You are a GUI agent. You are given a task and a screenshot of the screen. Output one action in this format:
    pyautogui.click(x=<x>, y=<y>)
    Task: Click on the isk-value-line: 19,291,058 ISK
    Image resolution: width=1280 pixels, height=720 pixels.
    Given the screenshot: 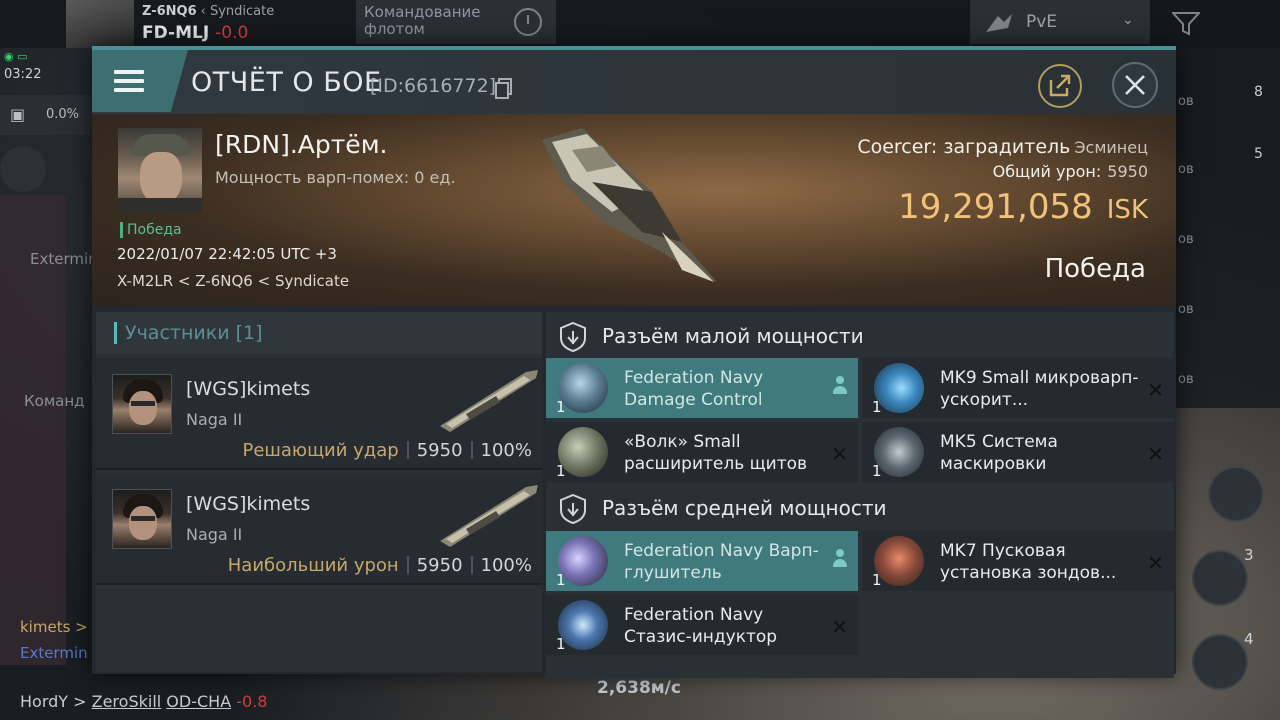 What is the action you would take?
    pyautogui.click(x=1002, y=207)
    